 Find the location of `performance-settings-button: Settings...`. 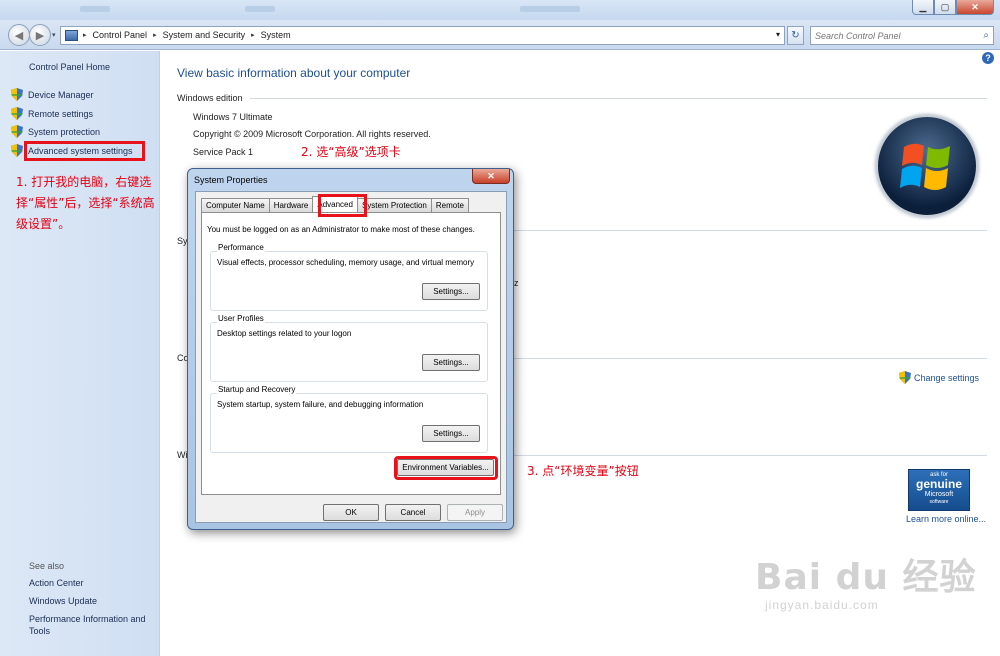

performance-settings-button: Settings... is located at coordinates (451, 291).